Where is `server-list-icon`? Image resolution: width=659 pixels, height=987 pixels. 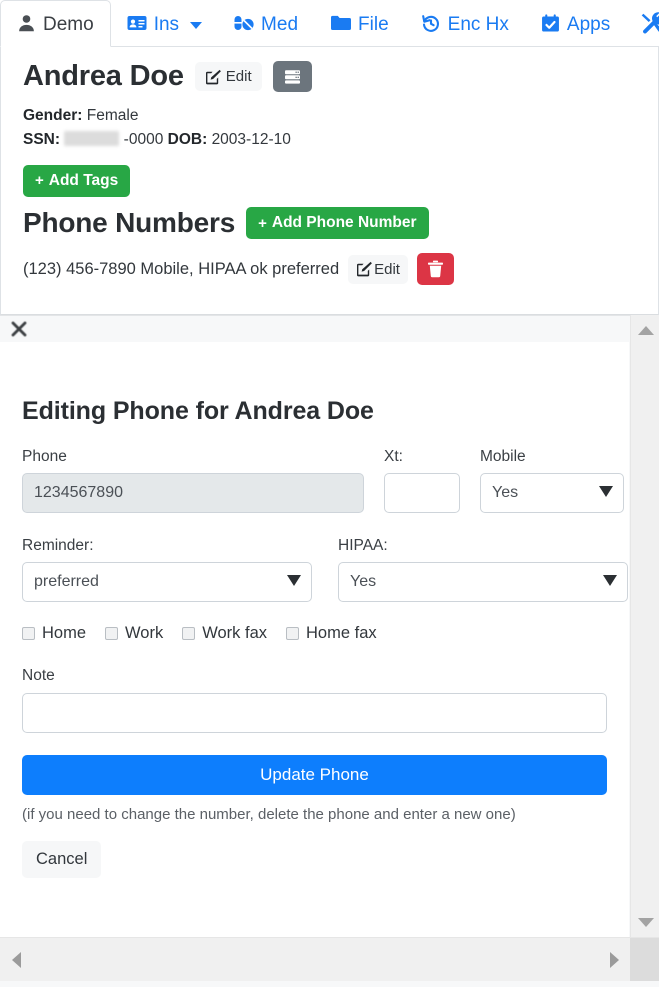 server-list-icon is located at coordinates (292, 76).